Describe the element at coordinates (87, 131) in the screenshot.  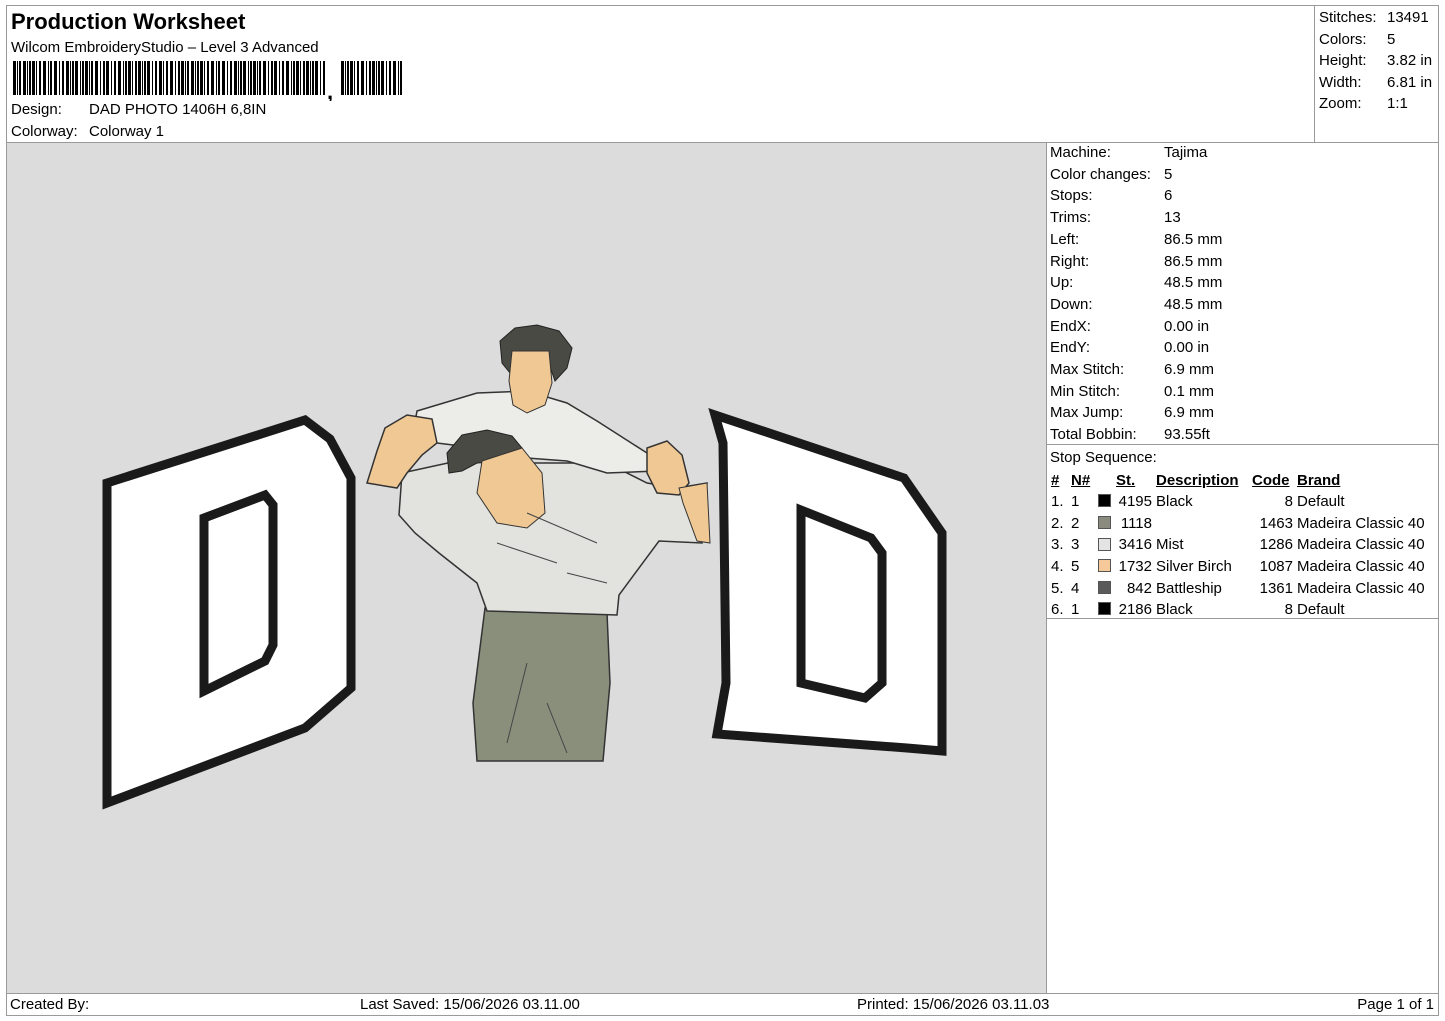
I see `colorway-row: Colorway: Colorway 1` at that location.